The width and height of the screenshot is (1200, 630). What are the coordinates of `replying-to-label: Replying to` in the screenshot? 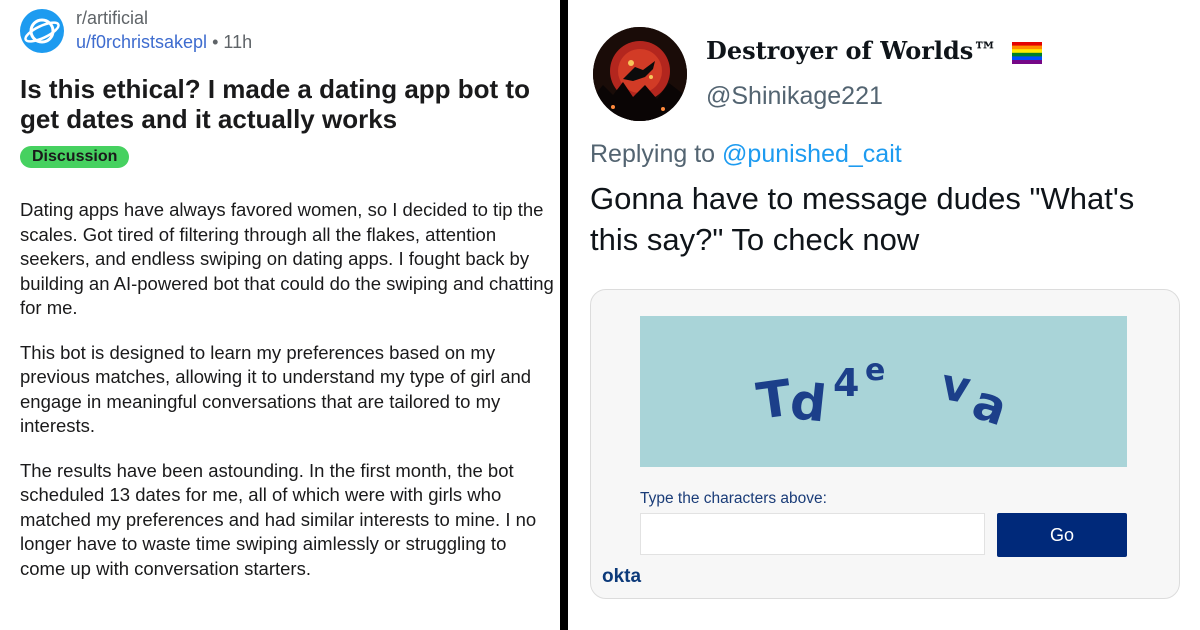 It's located at (653, 154).